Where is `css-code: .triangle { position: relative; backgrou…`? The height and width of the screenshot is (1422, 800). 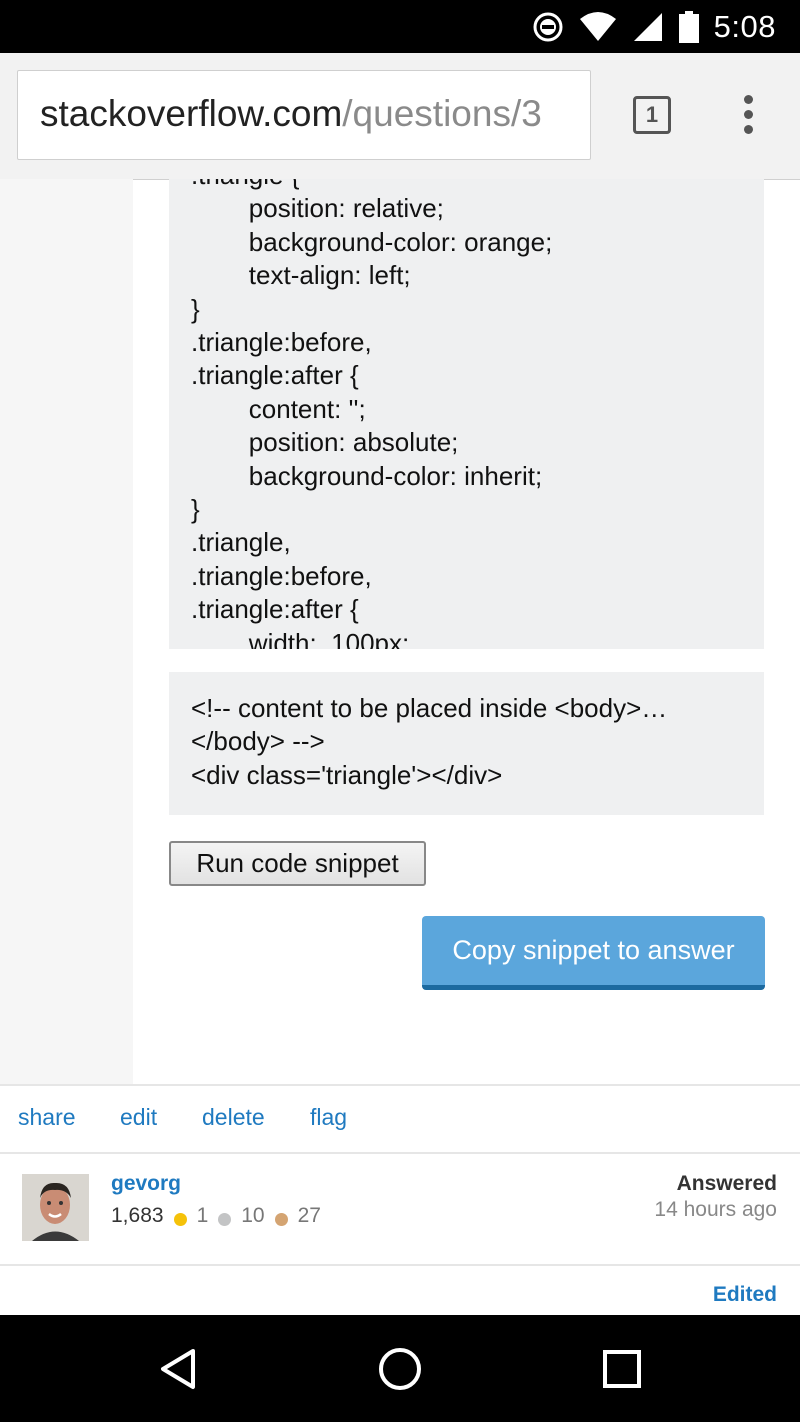 css-code: .triangle { position: relative; backgrou… is located at coordinates (372, 414).